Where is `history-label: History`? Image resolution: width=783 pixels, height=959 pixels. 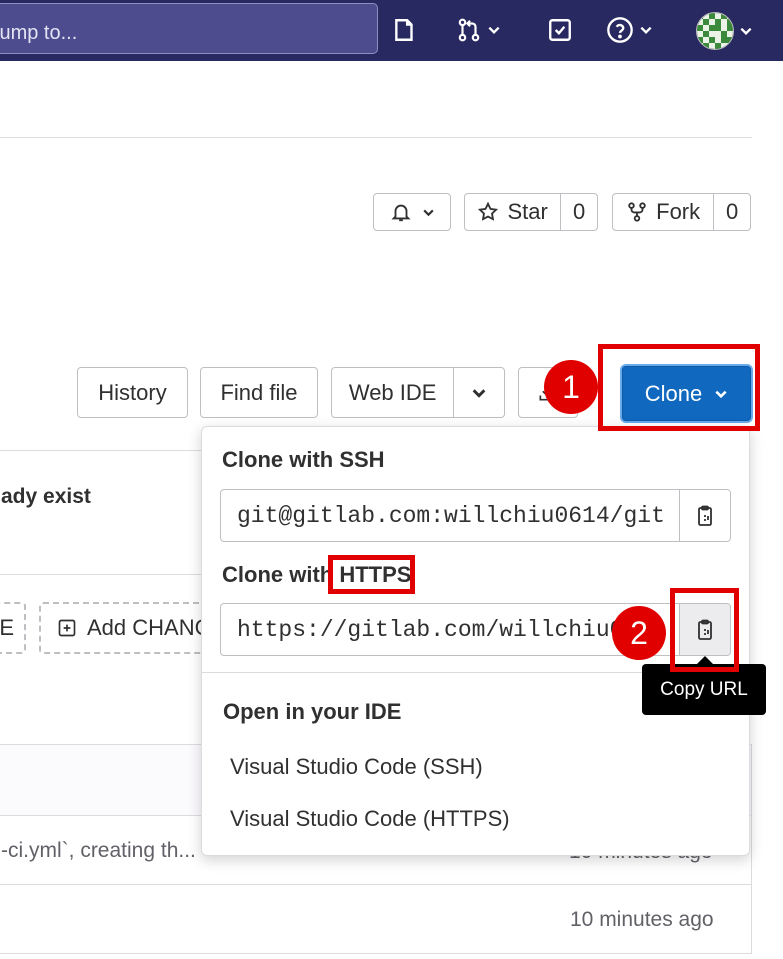 history-label: History is located at coordinates (132, 392).